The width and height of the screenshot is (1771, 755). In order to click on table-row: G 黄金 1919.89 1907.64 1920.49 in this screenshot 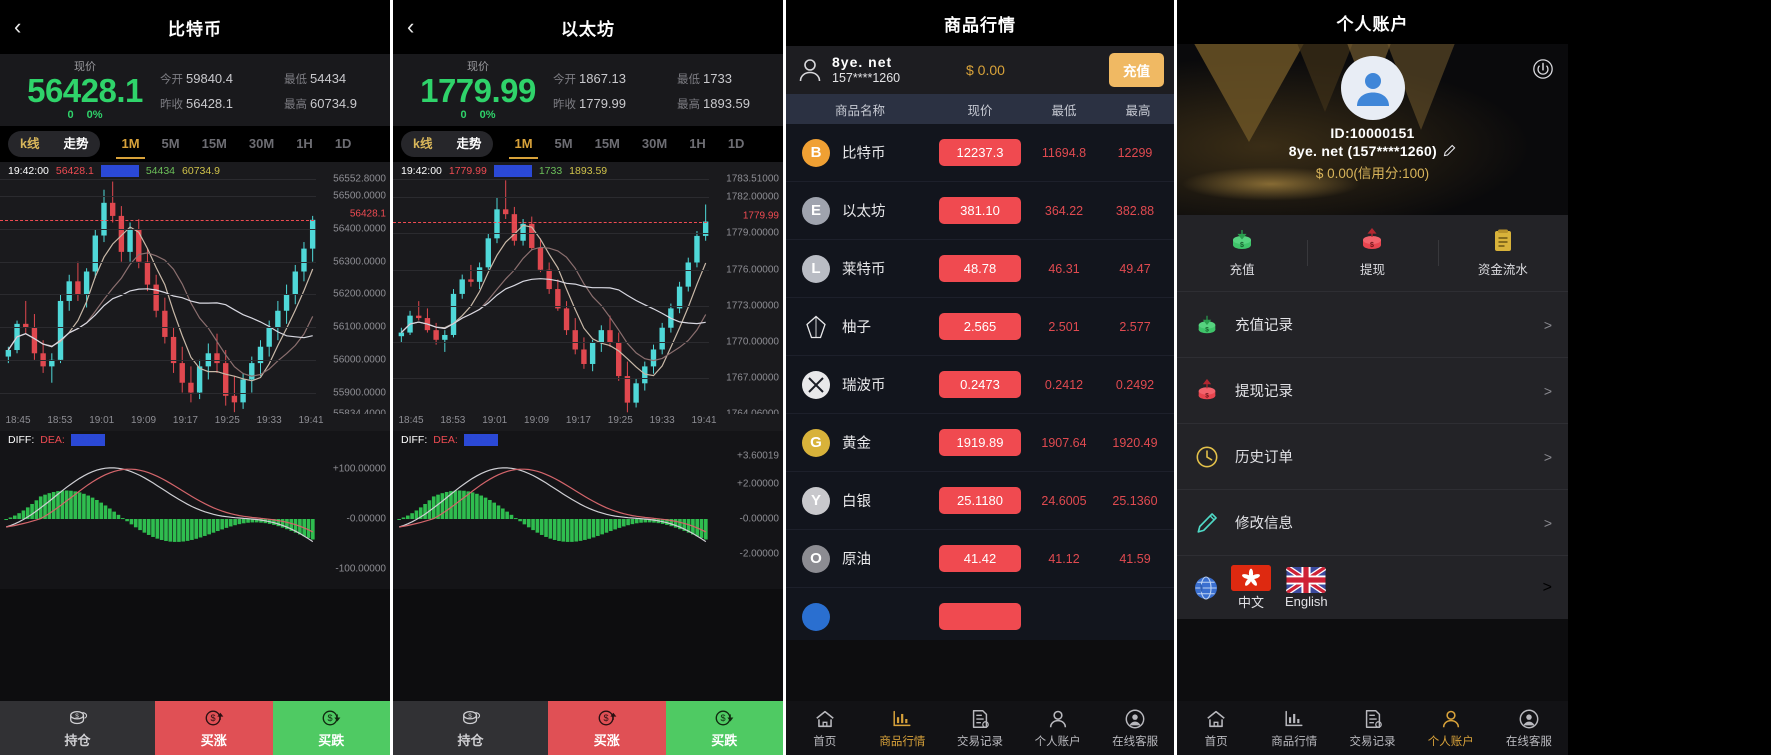, I will do `click(980, 443)`.